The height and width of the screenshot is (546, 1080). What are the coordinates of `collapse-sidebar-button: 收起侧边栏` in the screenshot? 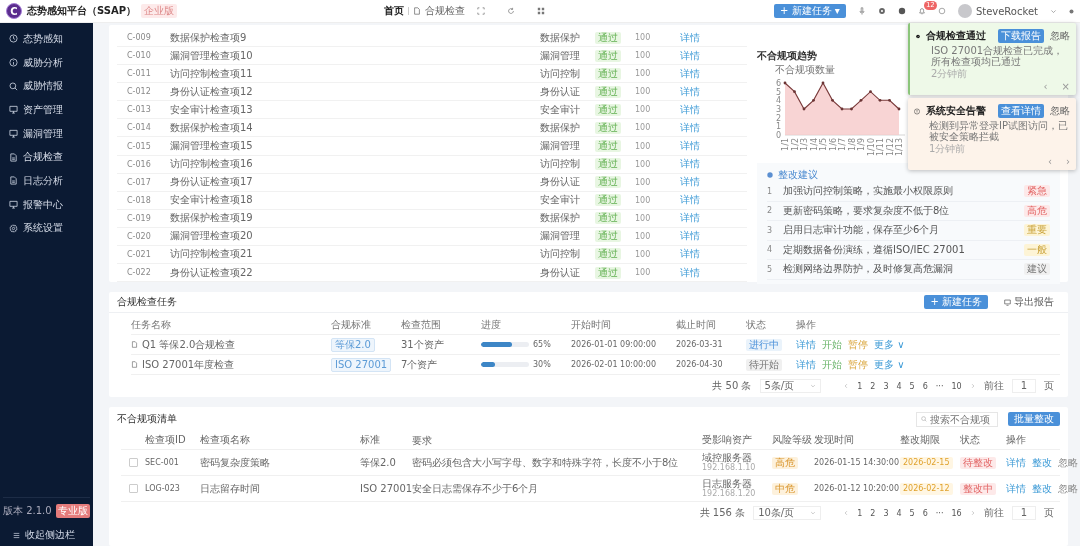 It's located at (51, 535).